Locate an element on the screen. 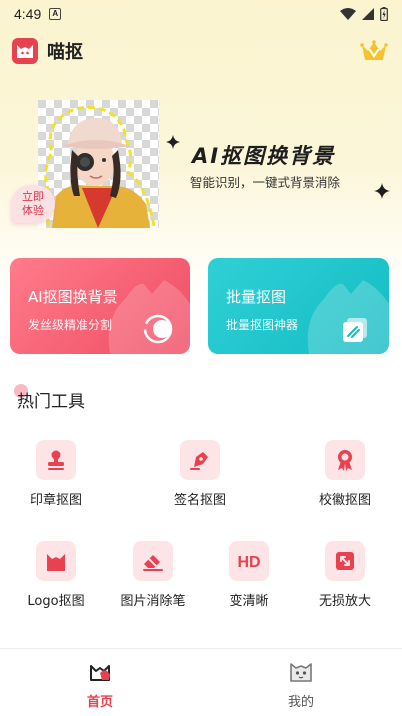 This screenshot has width=402, height=716. tool-tile: HD is located at coordinates (249, 561).